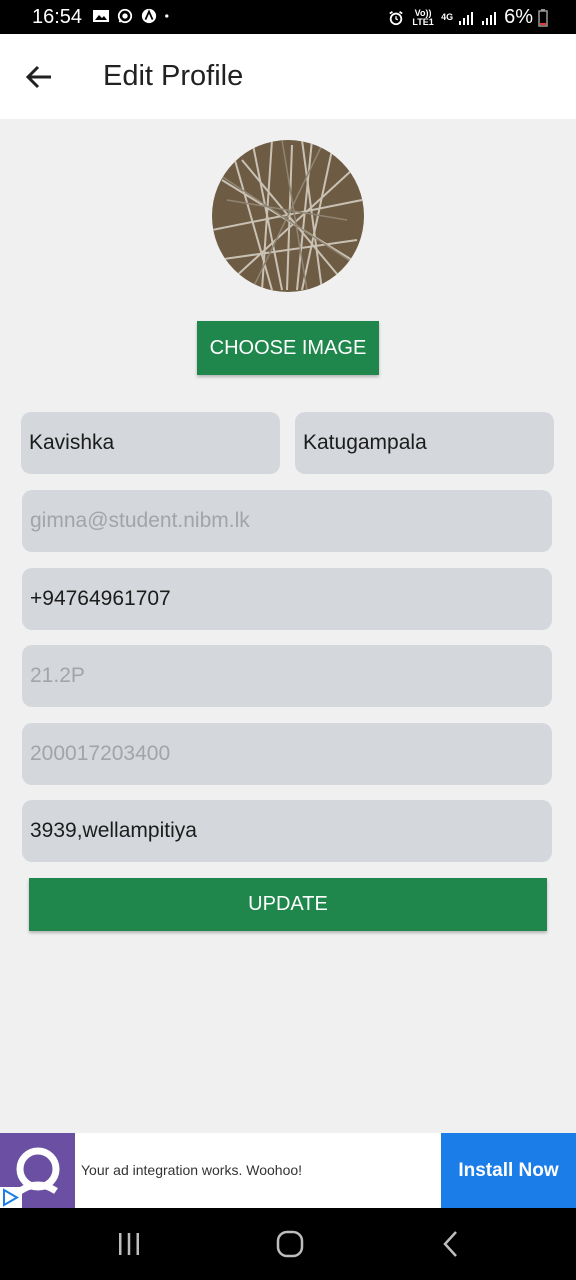 The height and width of the screenshot is (1280, 576). I want to click on signal-icon, so click(466, 18).